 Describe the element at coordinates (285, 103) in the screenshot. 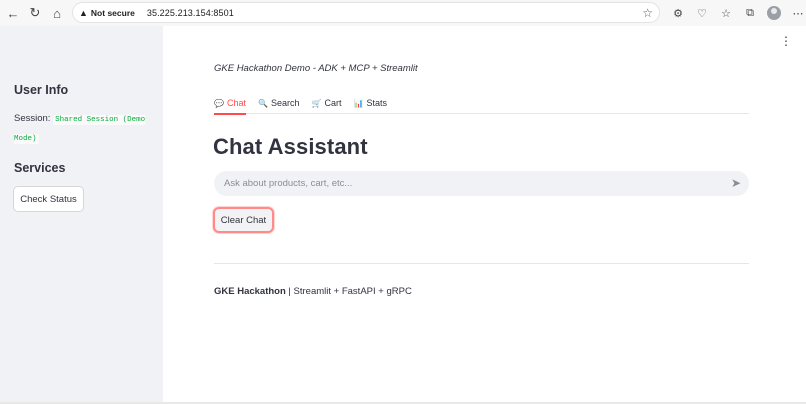

I see `tab-label: Search` at that location.